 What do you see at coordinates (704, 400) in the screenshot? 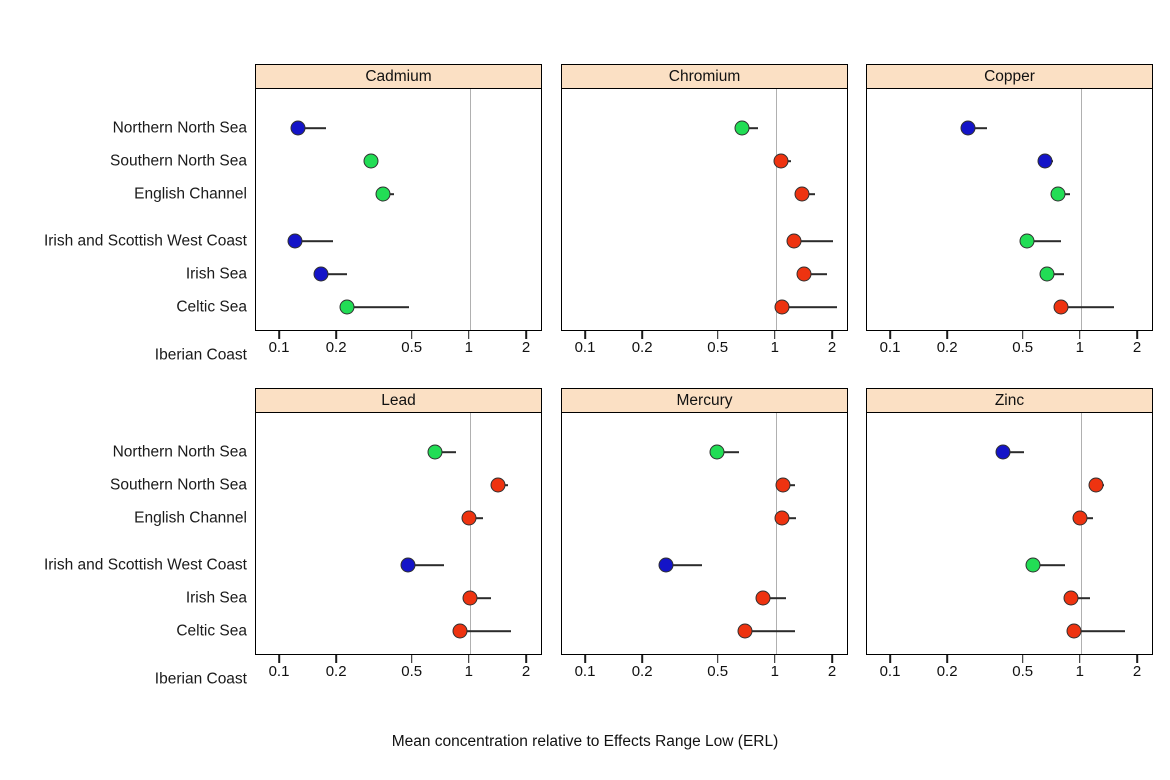
I see `panel-strip-mercury: Mercury` at bounding box center [704, 400].